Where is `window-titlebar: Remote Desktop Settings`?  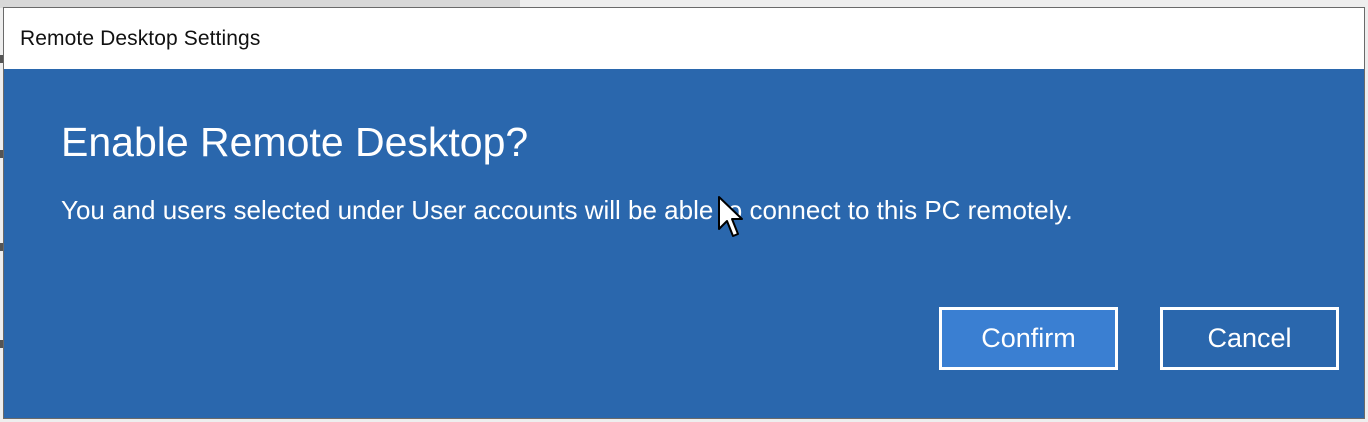 window-titlebar: Remote Desktop Settings is located at coordinates (684, 38).